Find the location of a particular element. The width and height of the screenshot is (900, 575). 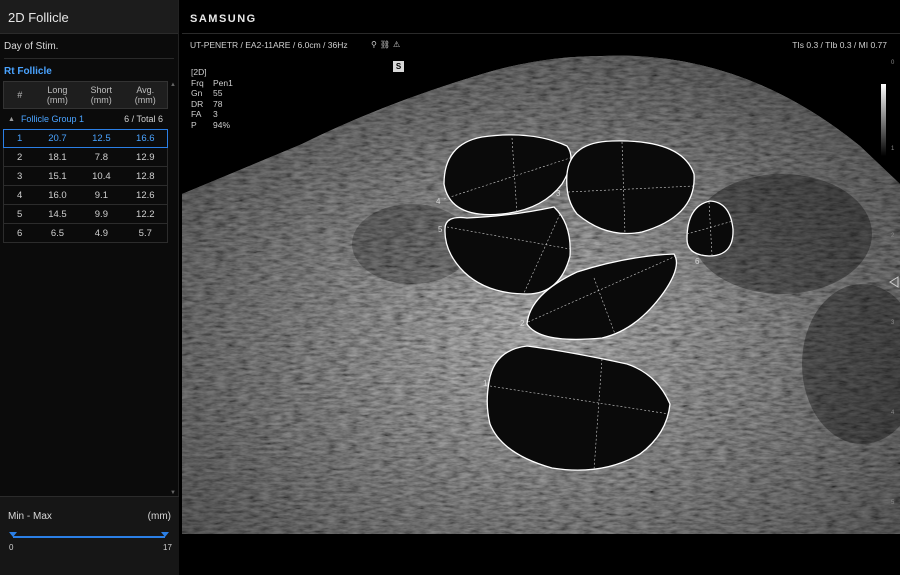

cell-avg: 12.9 is located at coordinates (145, 157).